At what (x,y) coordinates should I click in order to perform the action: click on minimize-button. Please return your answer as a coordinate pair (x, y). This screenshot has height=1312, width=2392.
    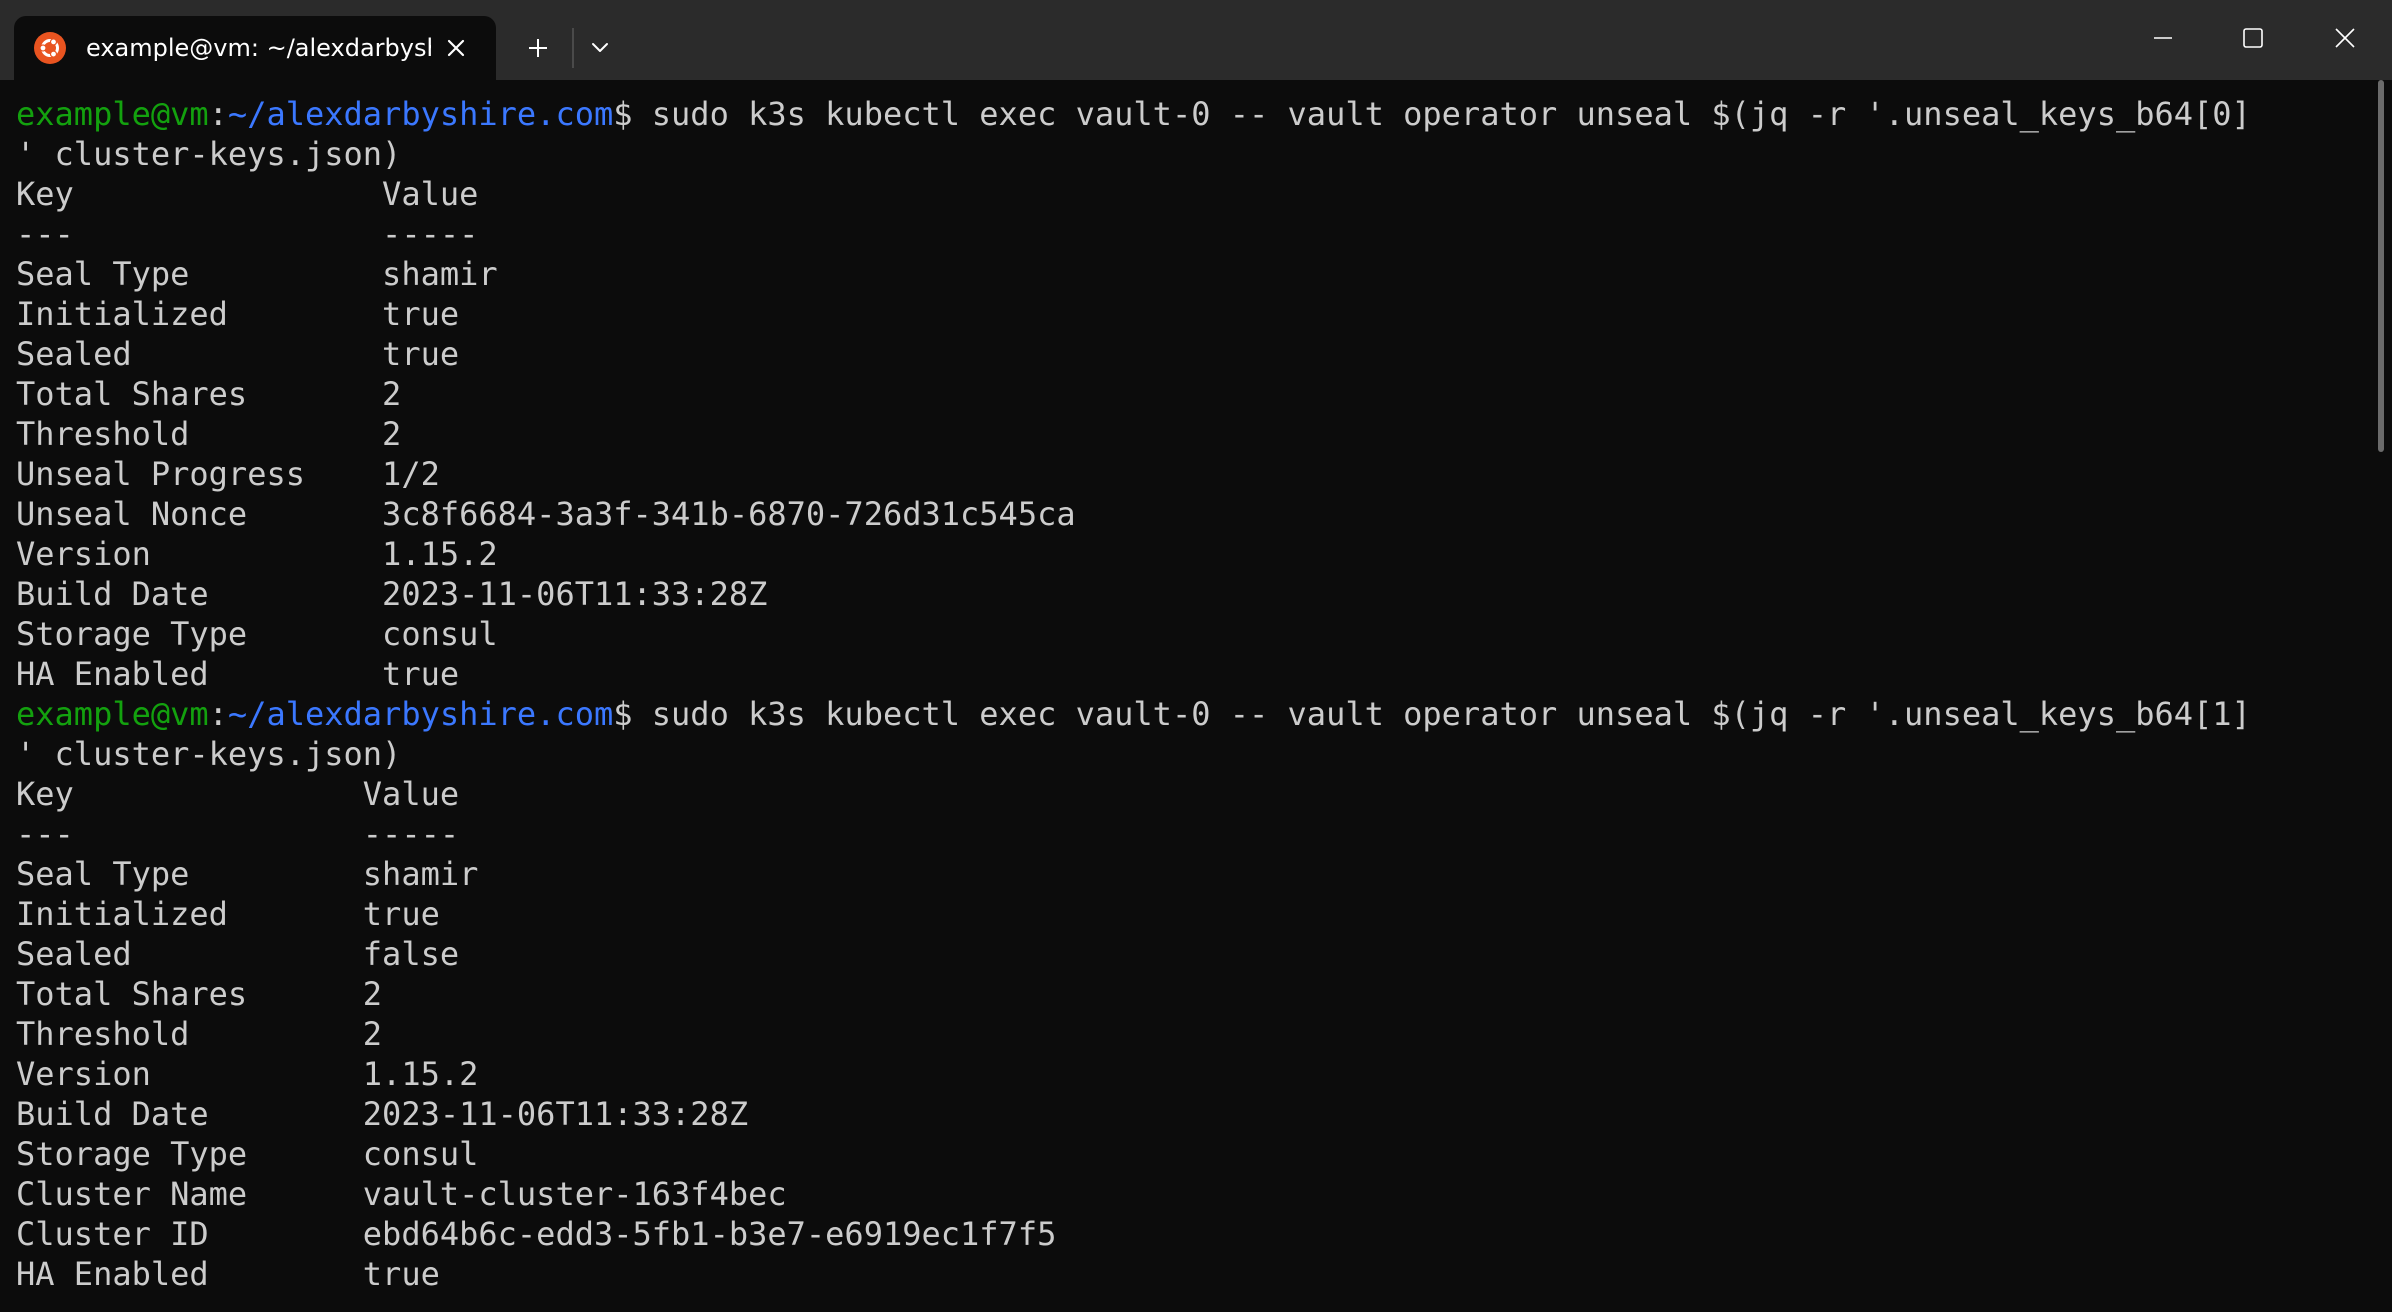
    Looking at the image, I should click on (2163, 38).